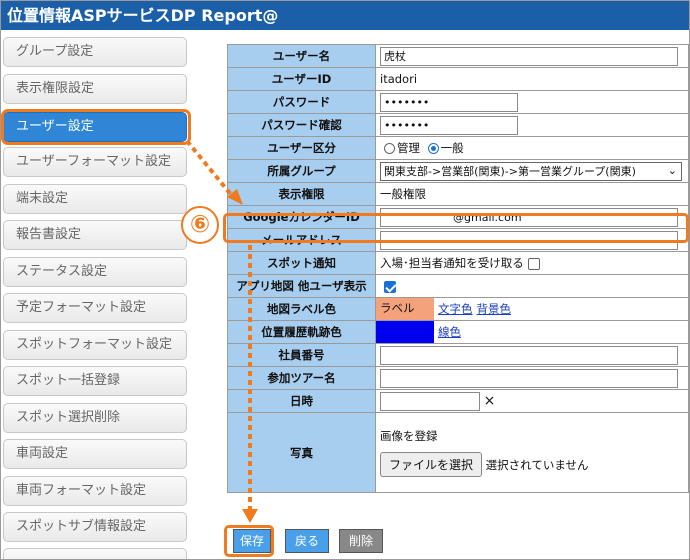  Describe the element at coordinates (307, 541) in the screenshot. I see `back-button: 戻る` at that location.